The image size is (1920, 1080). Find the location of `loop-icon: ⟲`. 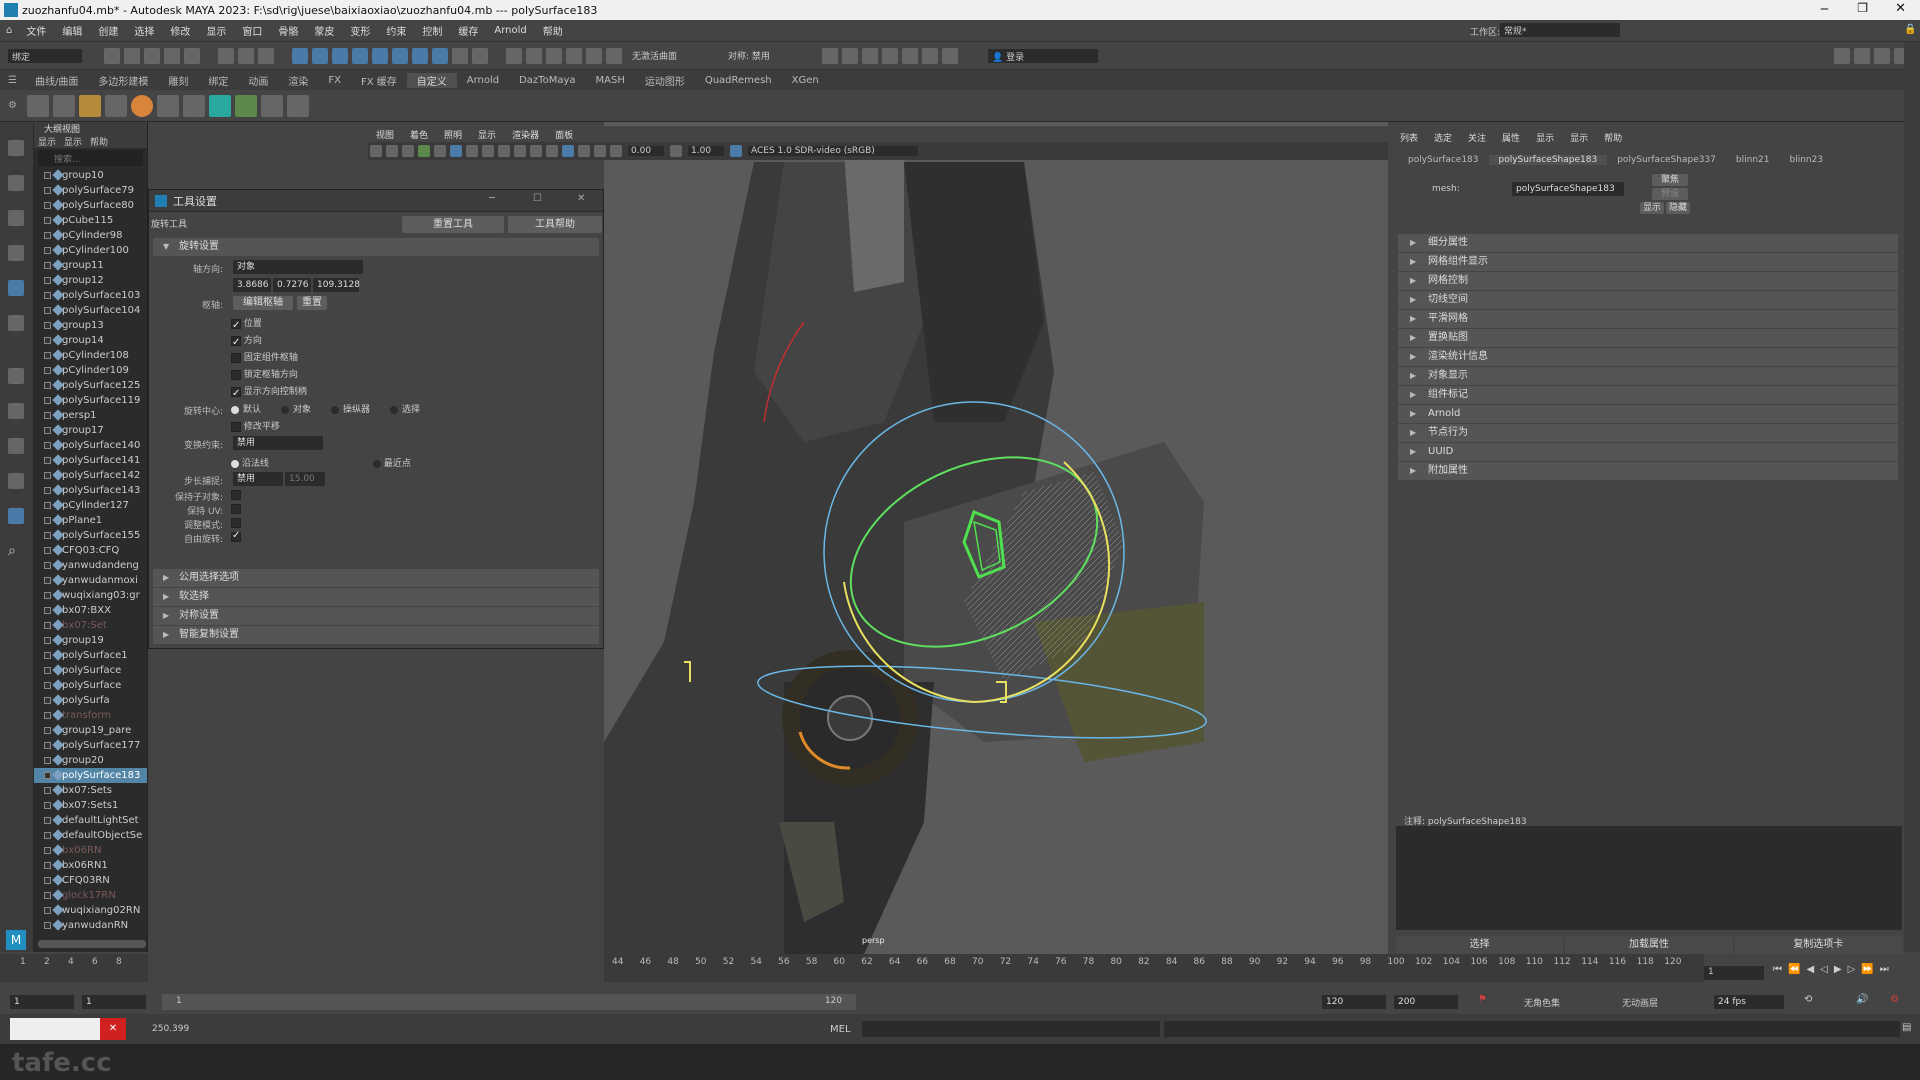

loop-icon: ⟲ is located at coordinates (1808, 999).